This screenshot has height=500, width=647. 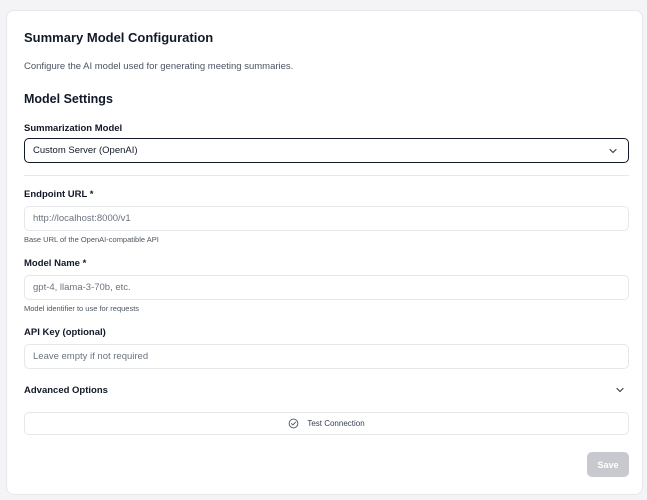 What do you see at coordinates (119, 37) in the screenshot?
I see `page-title: Summary Model Configuration` at bounding box center [119, 37].